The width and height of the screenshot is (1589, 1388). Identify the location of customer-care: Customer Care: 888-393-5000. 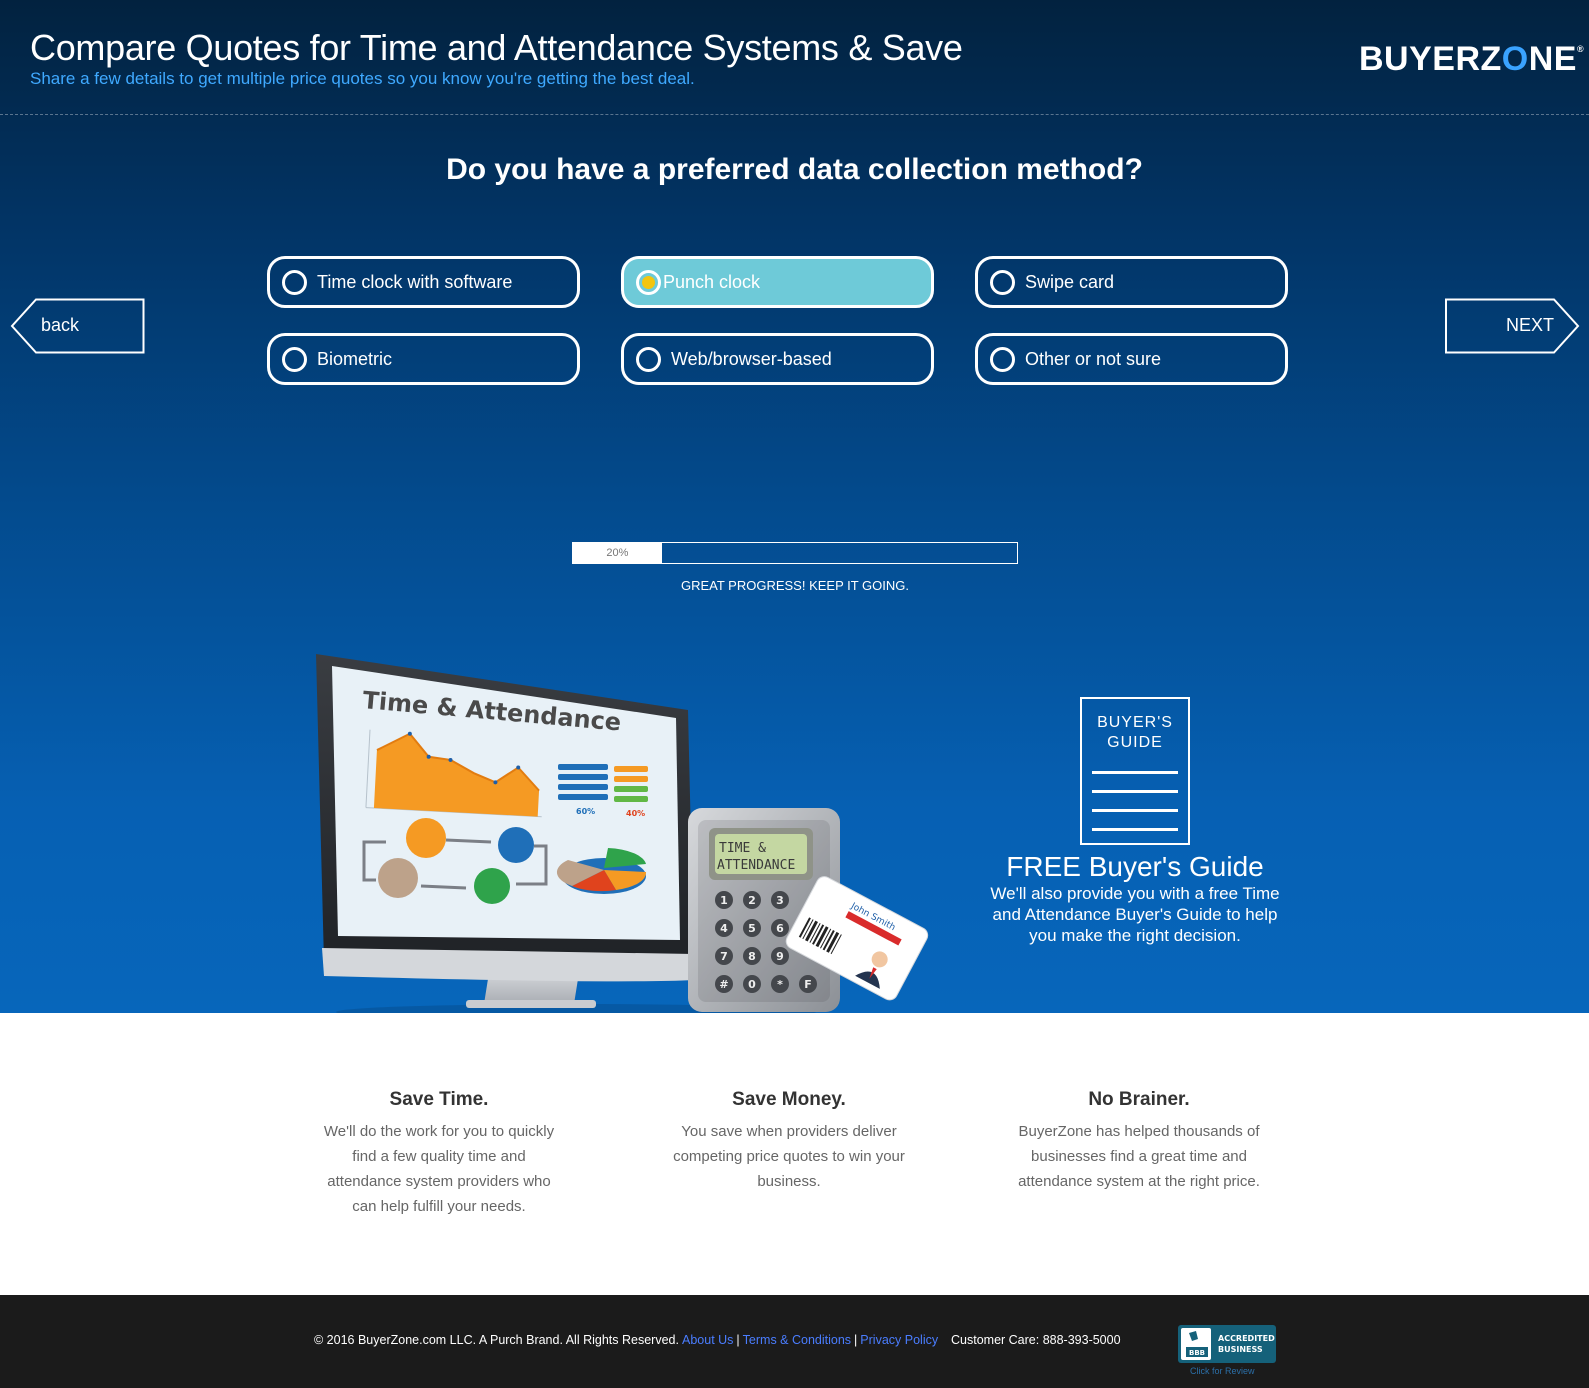
(1036, 1340).